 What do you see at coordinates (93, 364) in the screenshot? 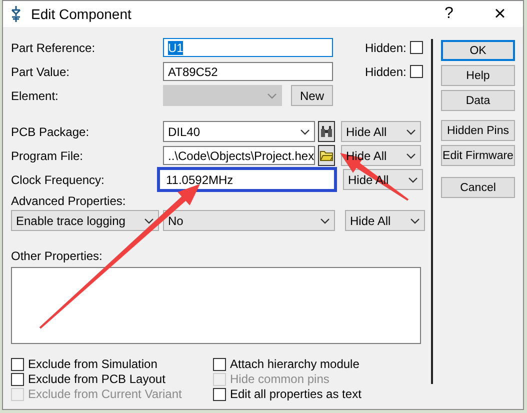
I see `checkbox-label: Exclude from Simulation` at bounding box center [93, 364].